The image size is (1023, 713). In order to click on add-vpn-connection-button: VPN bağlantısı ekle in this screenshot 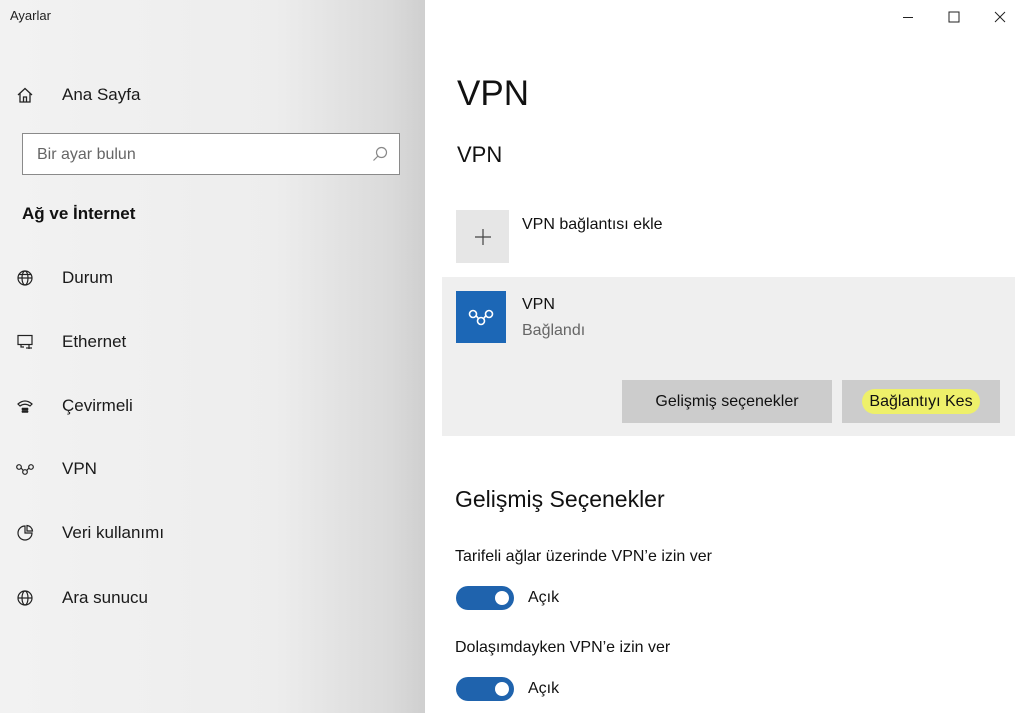, I will do `click(666, 237)`.